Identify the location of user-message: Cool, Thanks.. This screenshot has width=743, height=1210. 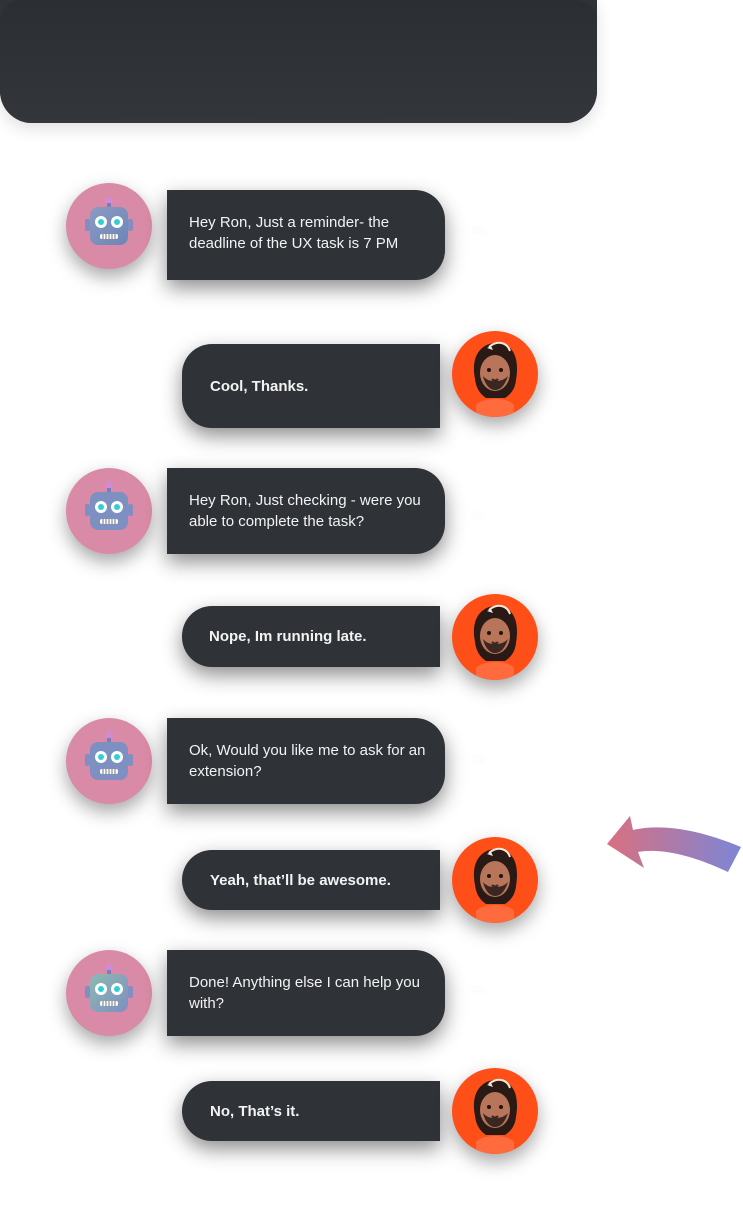
(311, 386).